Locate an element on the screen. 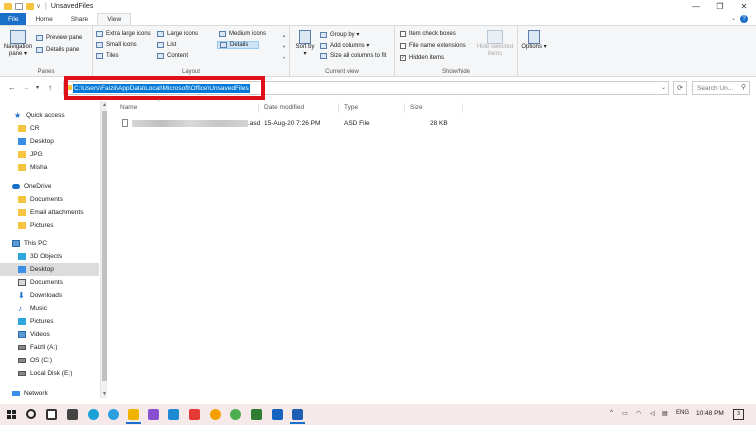 Image resolution: width=756 pixels, height=425 pixels. clock: 10:48 PM is located at coordinates (710, 413).